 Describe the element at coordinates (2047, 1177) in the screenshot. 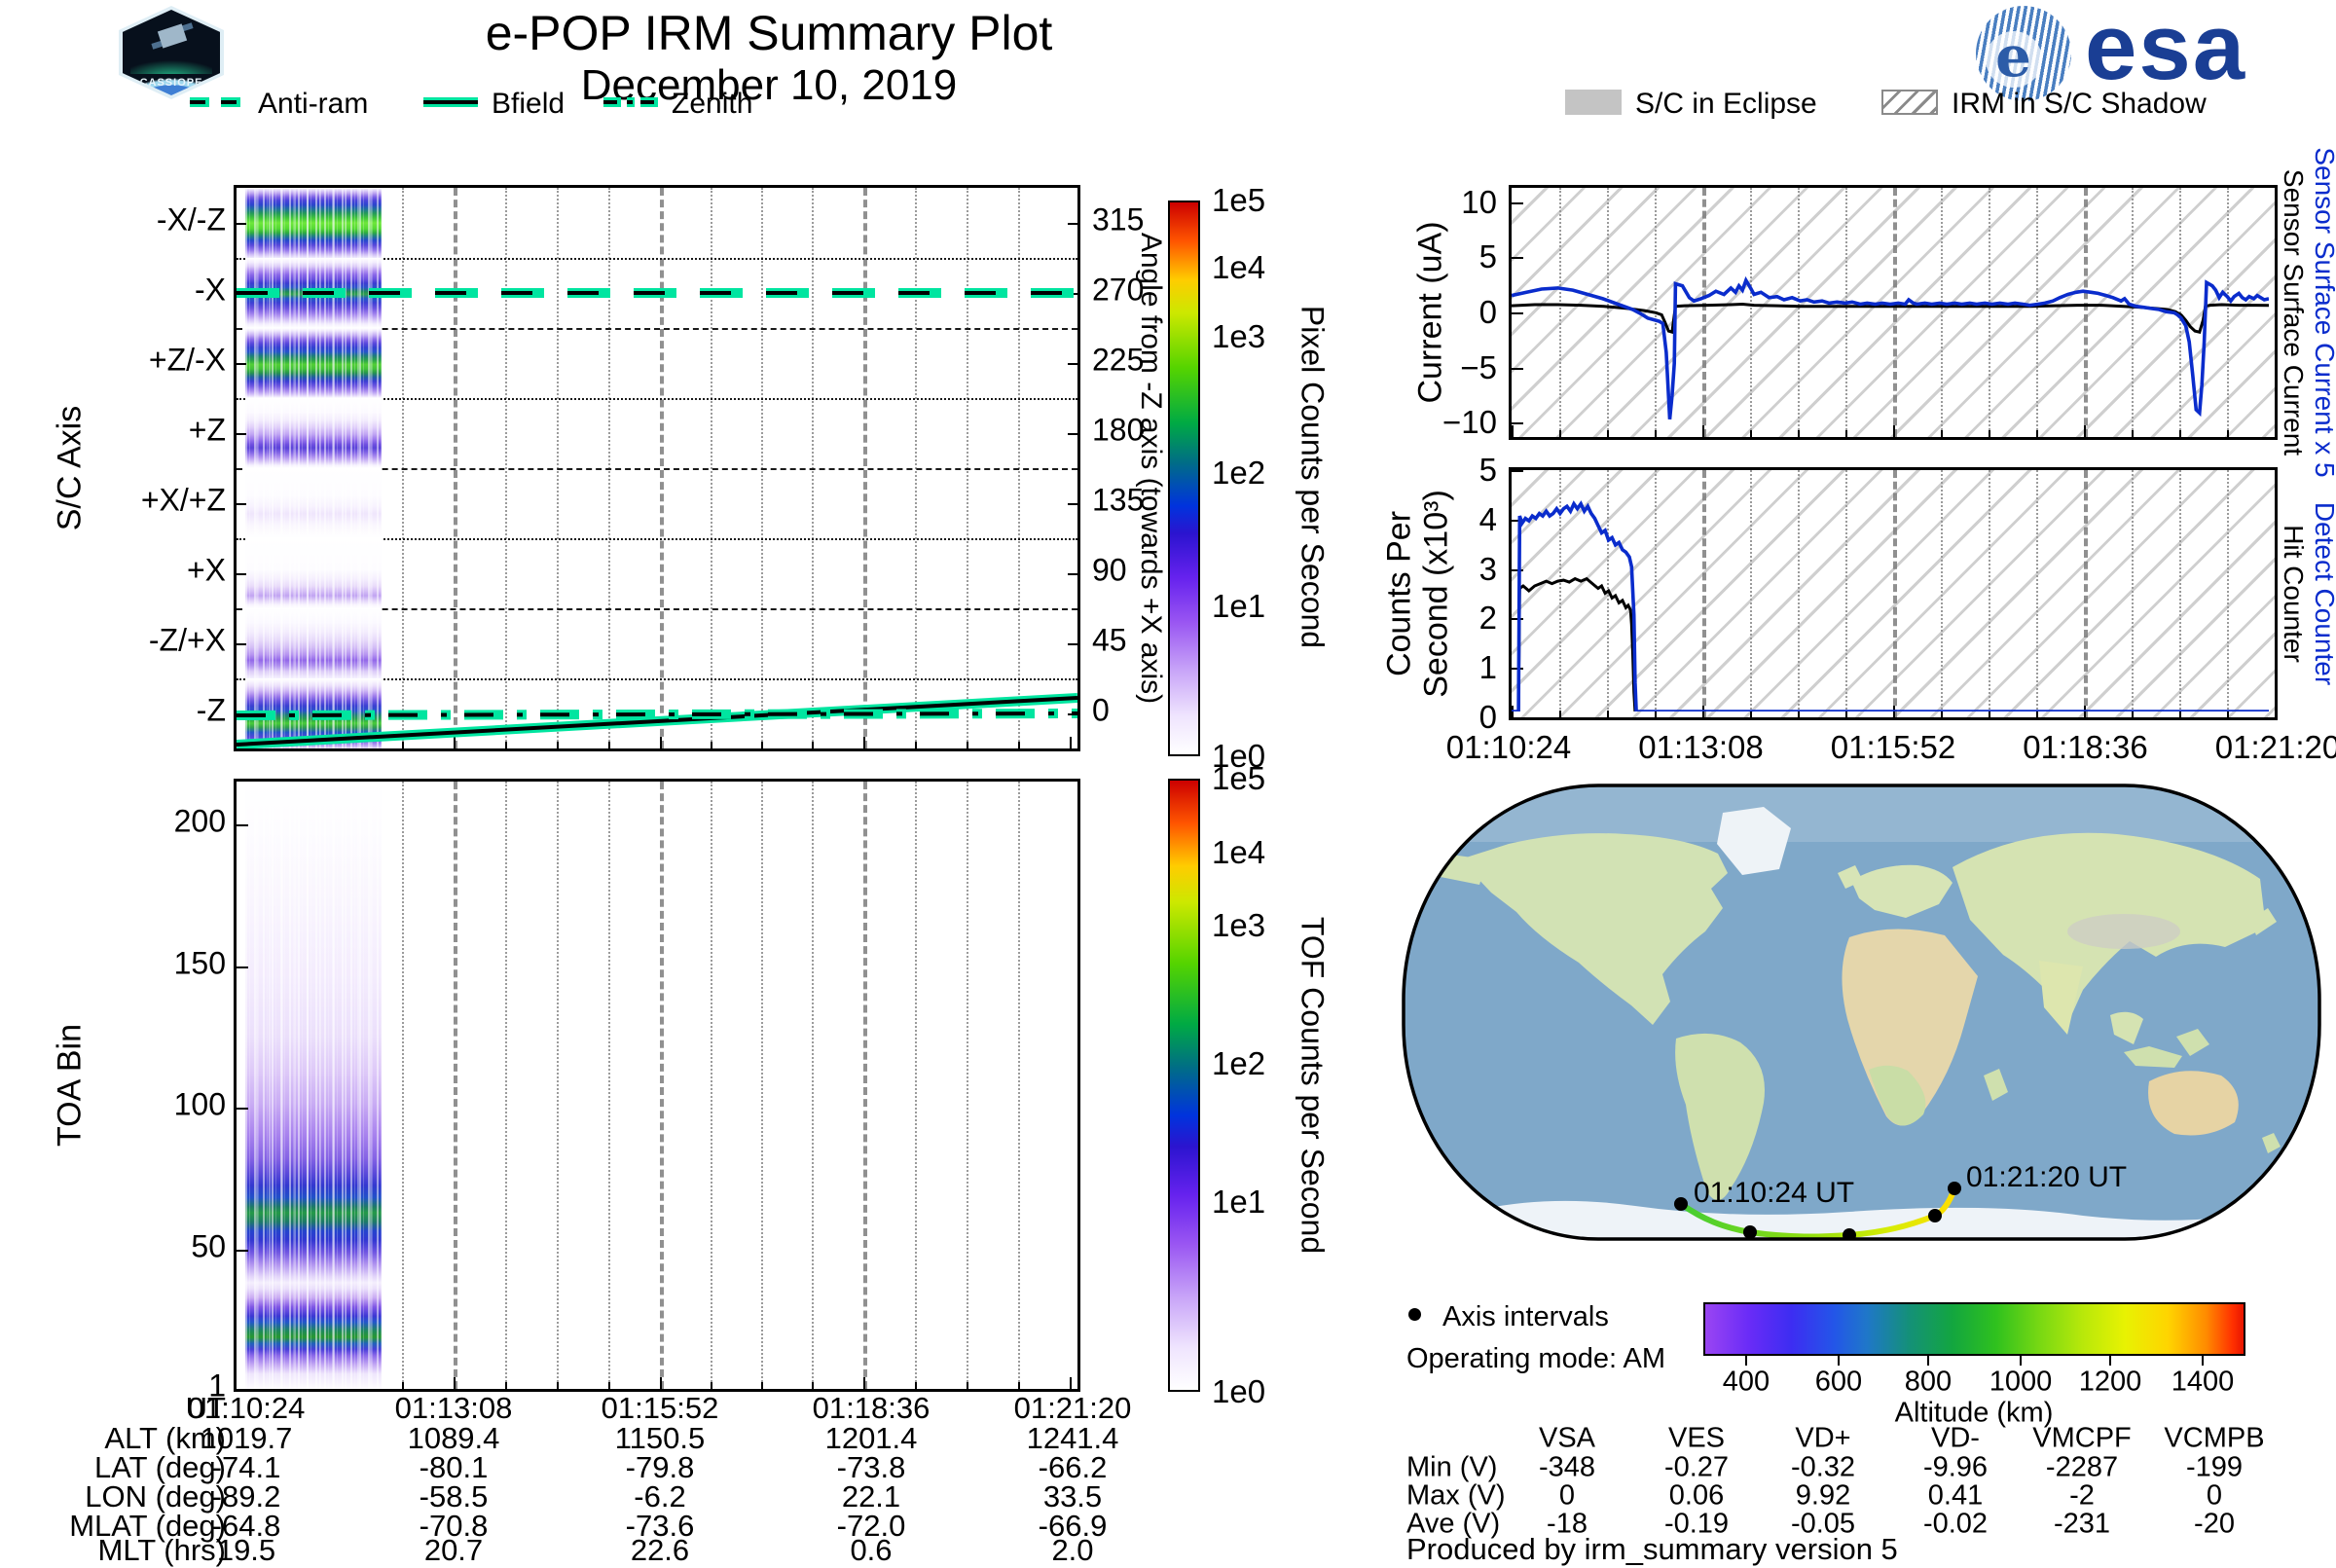

I see `track-end-label: 01:21:20 UT` at that location.